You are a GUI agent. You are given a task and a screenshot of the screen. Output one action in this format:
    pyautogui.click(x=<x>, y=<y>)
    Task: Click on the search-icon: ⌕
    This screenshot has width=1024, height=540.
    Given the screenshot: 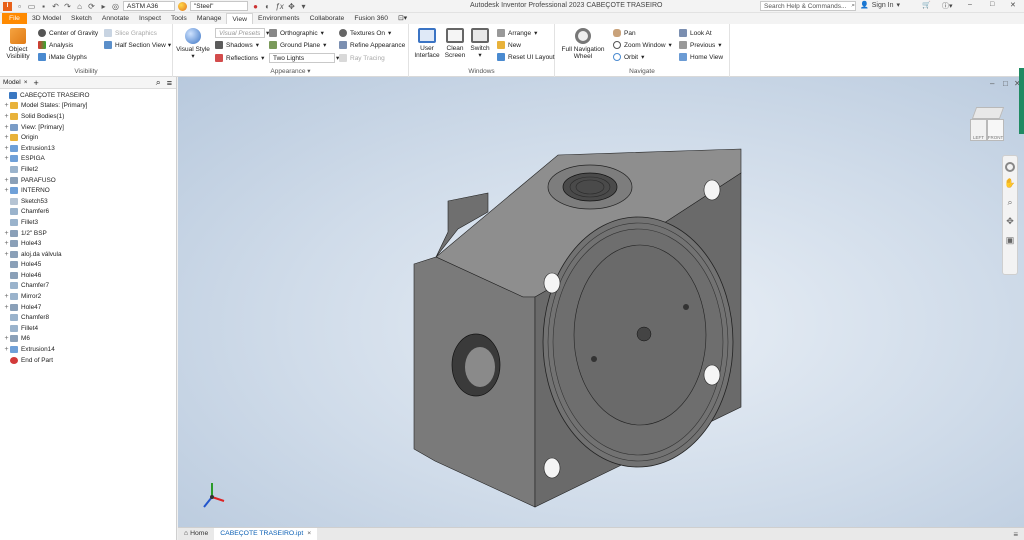 What is the action you would take?
    pyautogui.click(x=158, y=82)
    